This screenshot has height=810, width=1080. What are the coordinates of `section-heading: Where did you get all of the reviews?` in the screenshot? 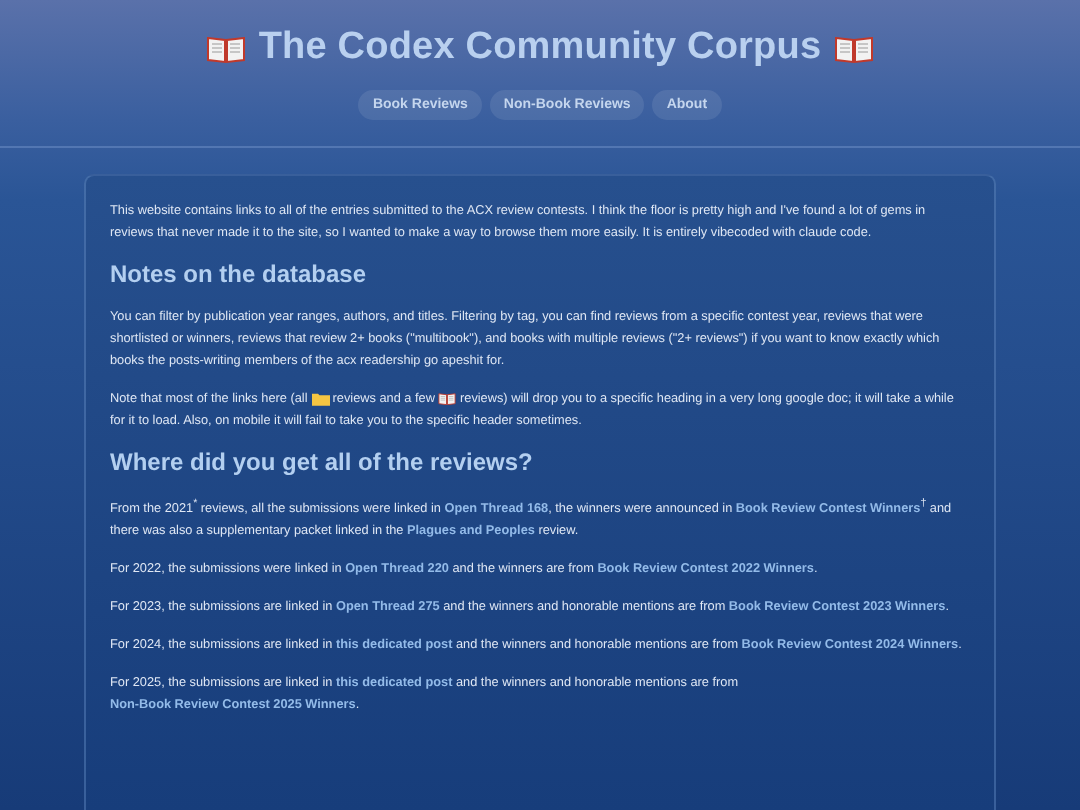 It's located at (322, 463).